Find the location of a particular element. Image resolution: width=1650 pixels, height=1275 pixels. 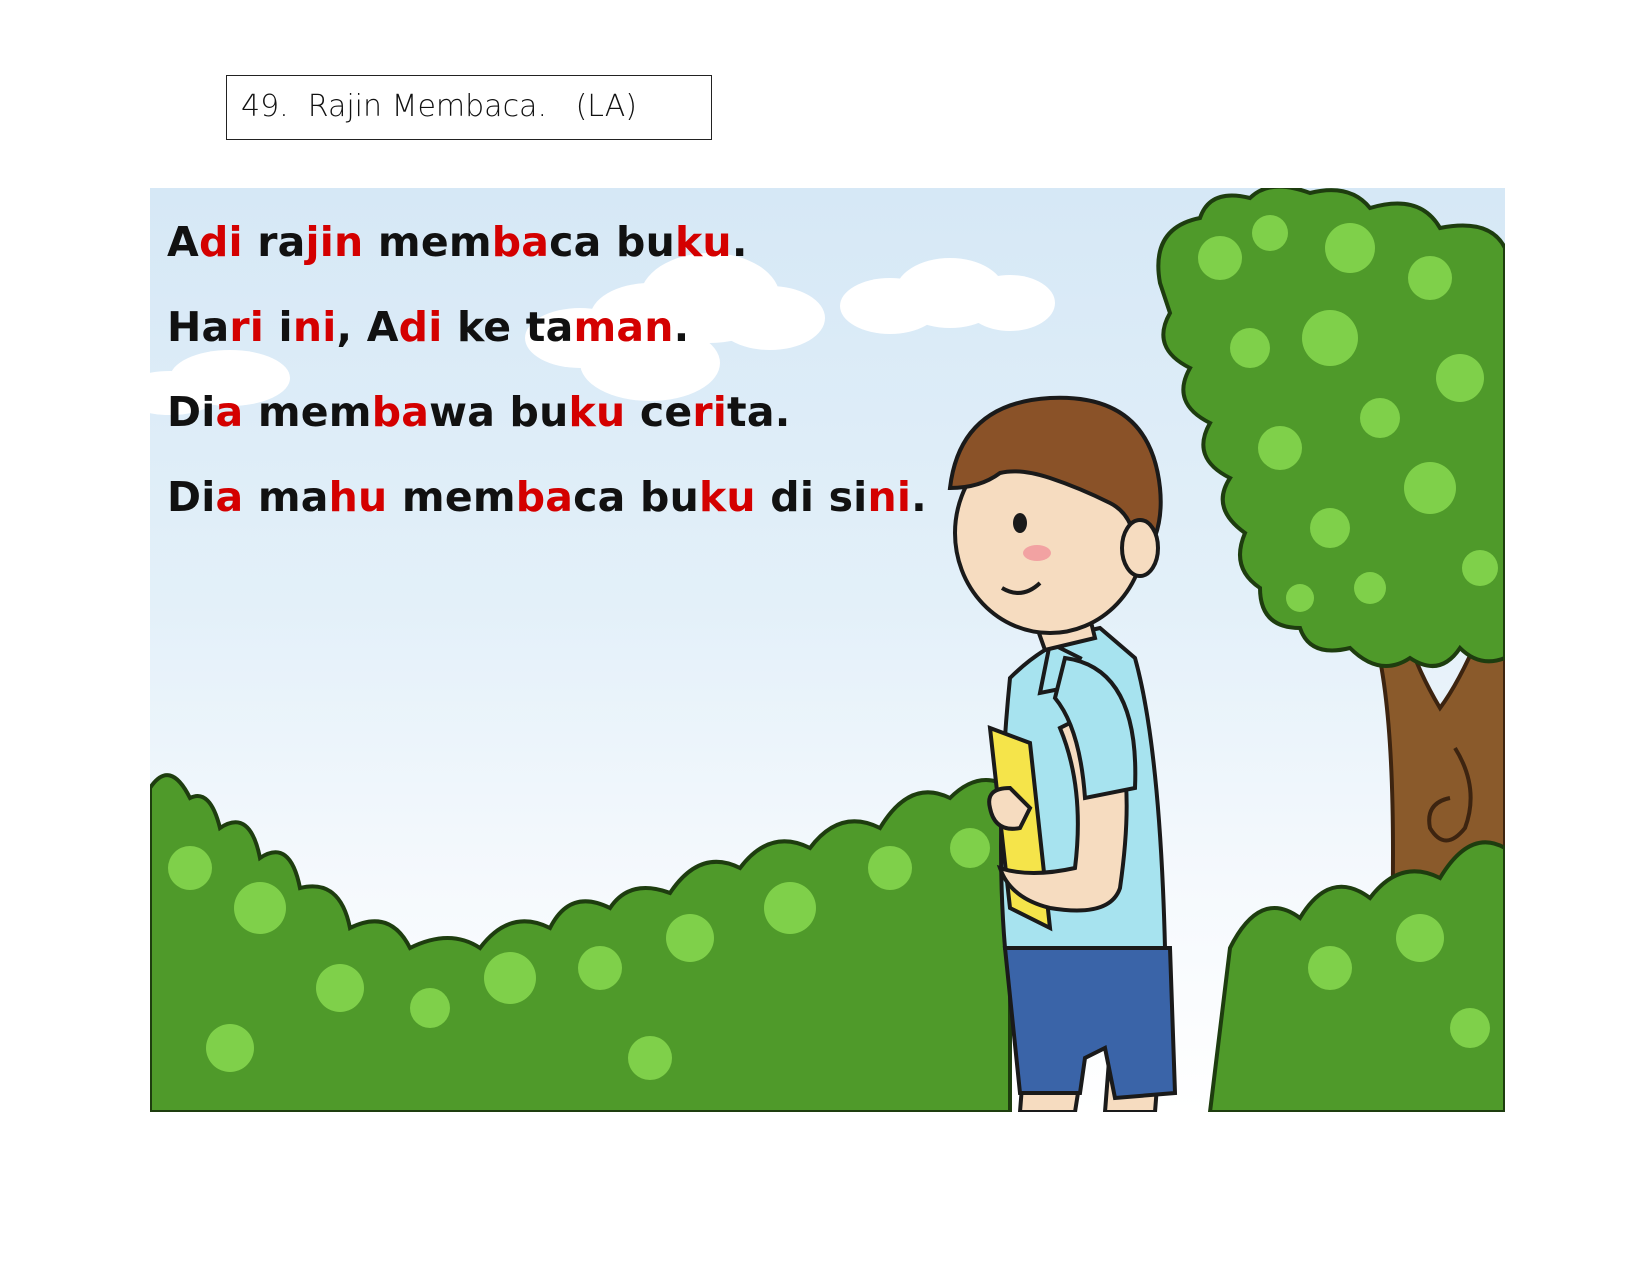

text-segment: ma is located at coordinates (286, 497).